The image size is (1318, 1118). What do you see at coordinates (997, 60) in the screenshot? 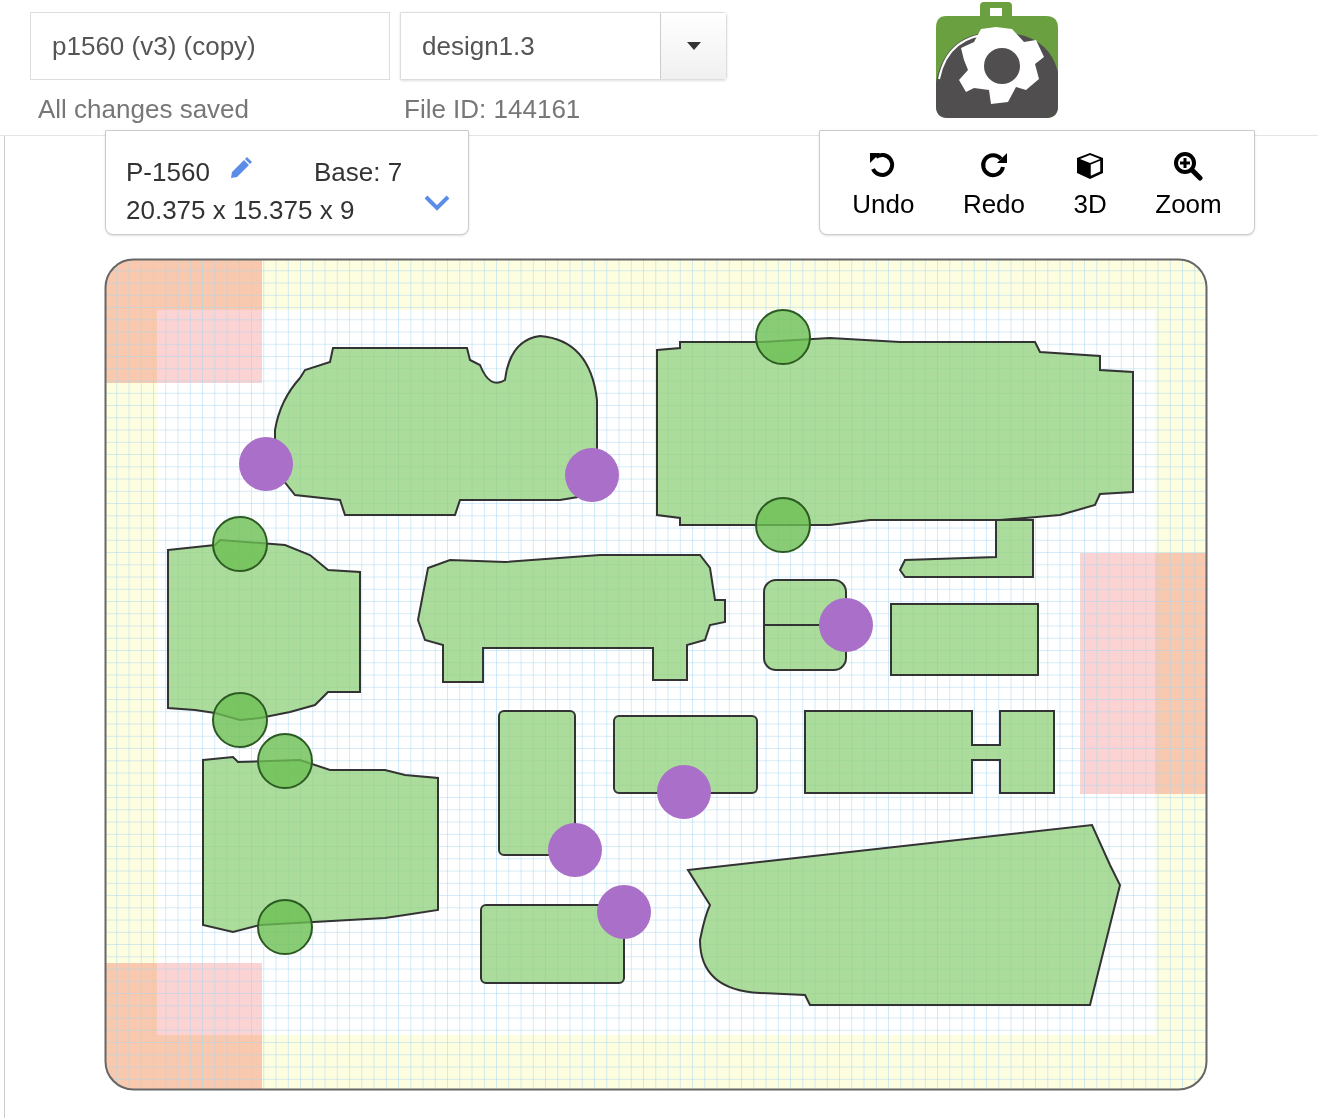
I see `logo-icon` at bounding box center [997, 60].